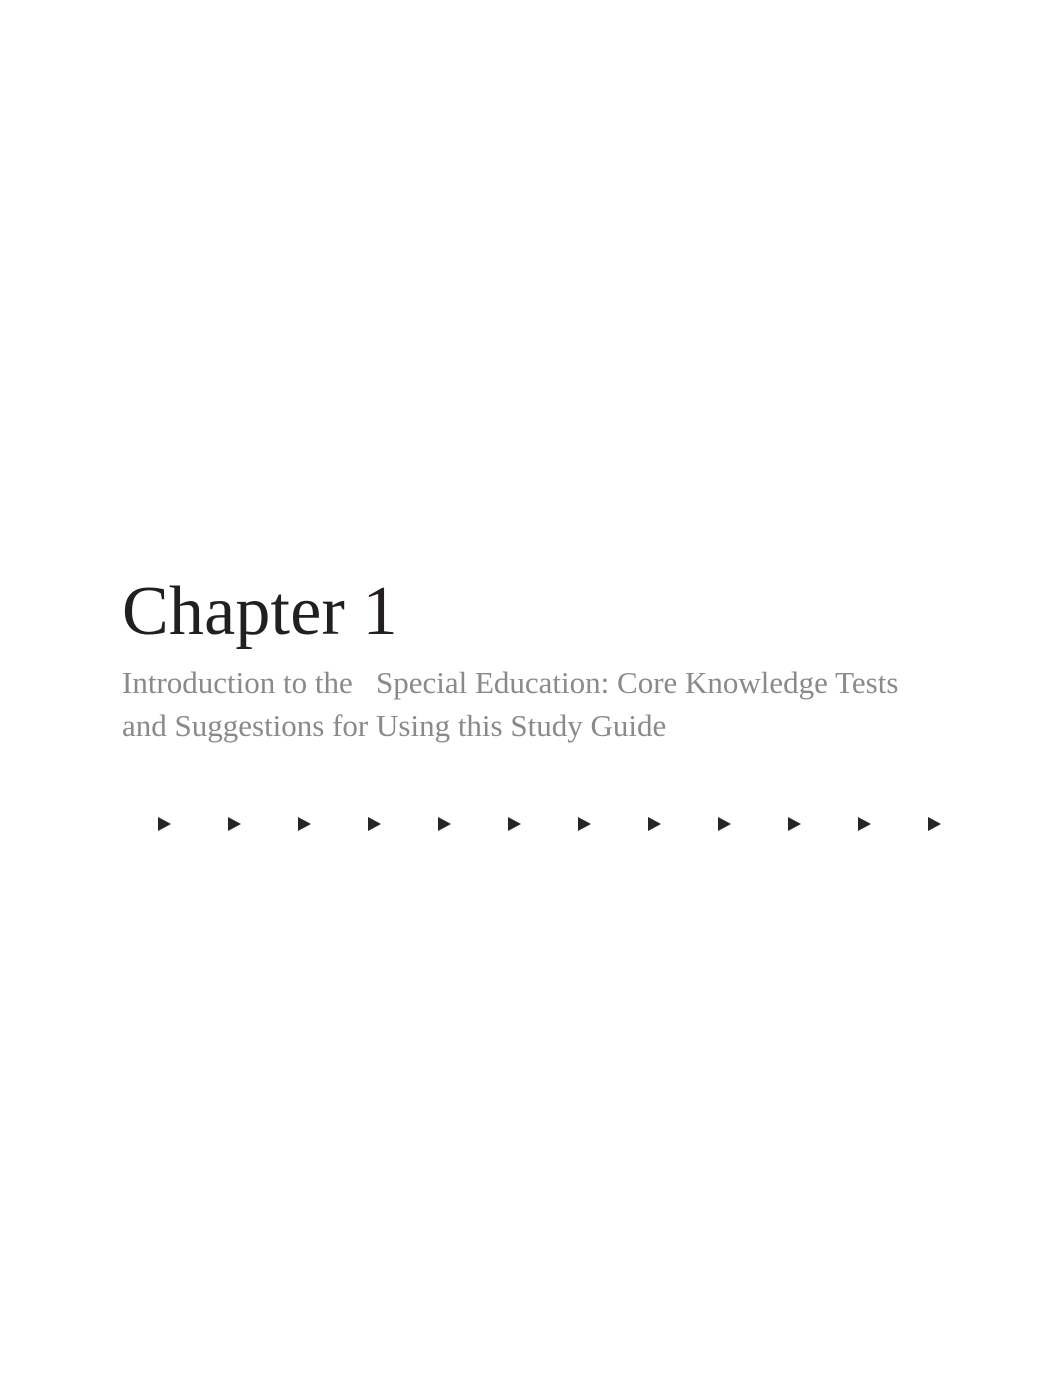 This screenshot has height=1376, width=1062. What do you see at coordinates (260, 611) in the screenshot?
I see `page-title: Chapter 1` at bounding box center [260, 611].